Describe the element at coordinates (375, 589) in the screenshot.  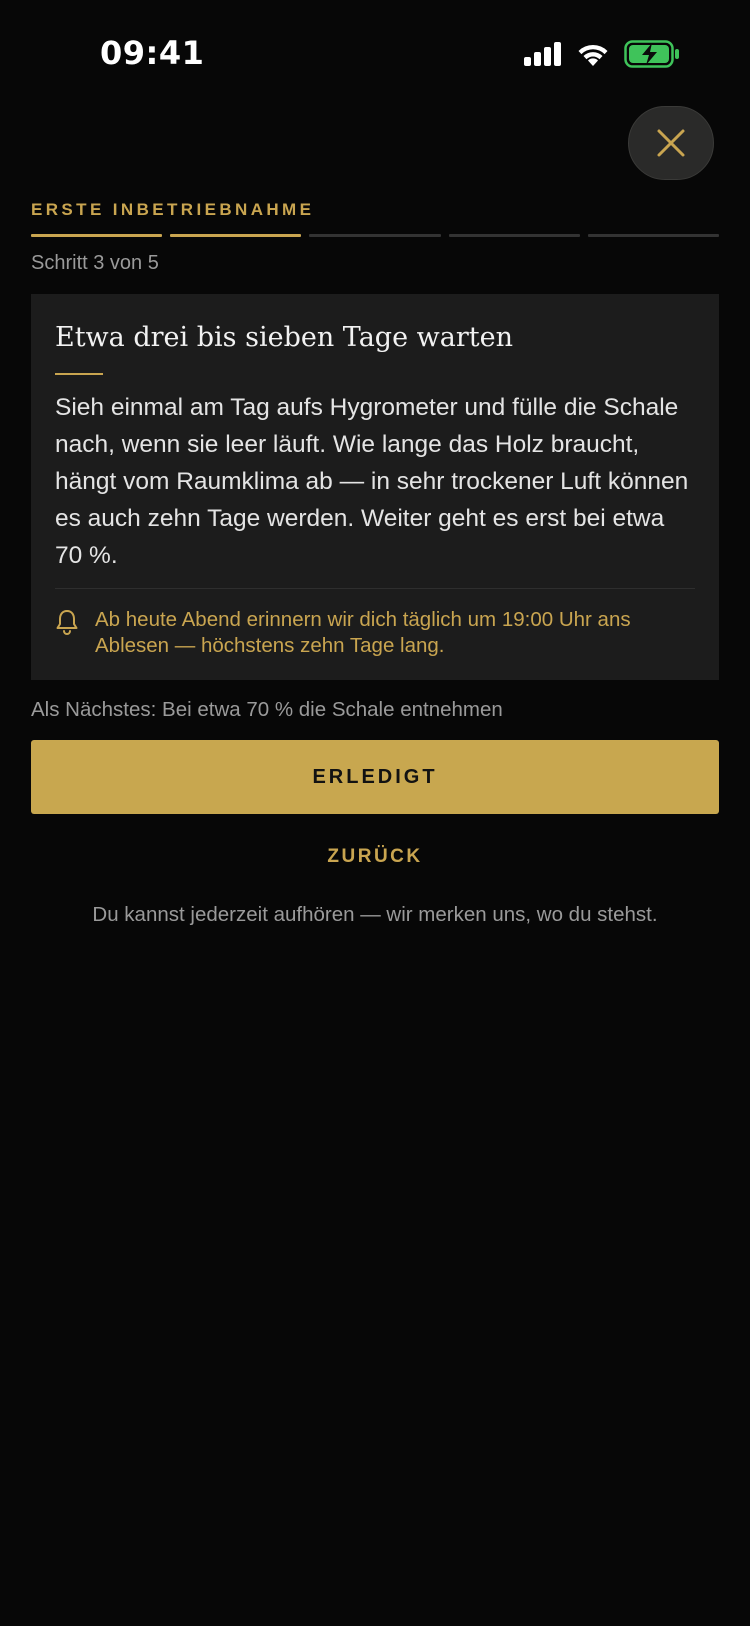
I see `card-divider` at that location.